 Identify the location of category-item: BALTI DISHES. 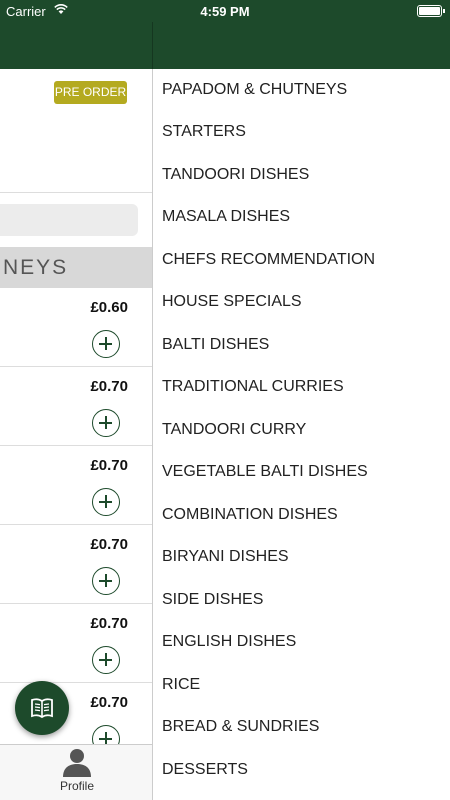
(215, 345).